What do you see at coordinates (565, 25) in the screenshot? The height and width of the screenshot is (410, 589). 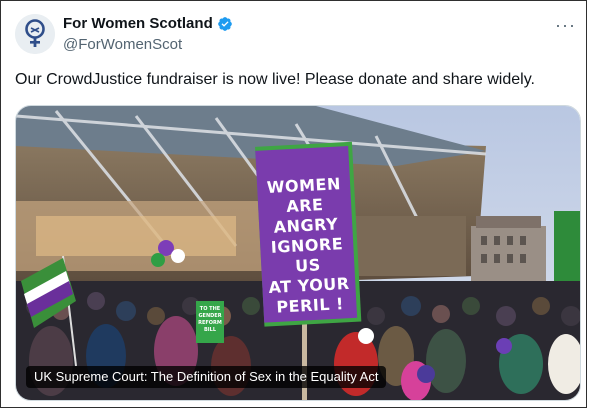 I see `more-options-icon: ···` at bounding box center [565, 25].